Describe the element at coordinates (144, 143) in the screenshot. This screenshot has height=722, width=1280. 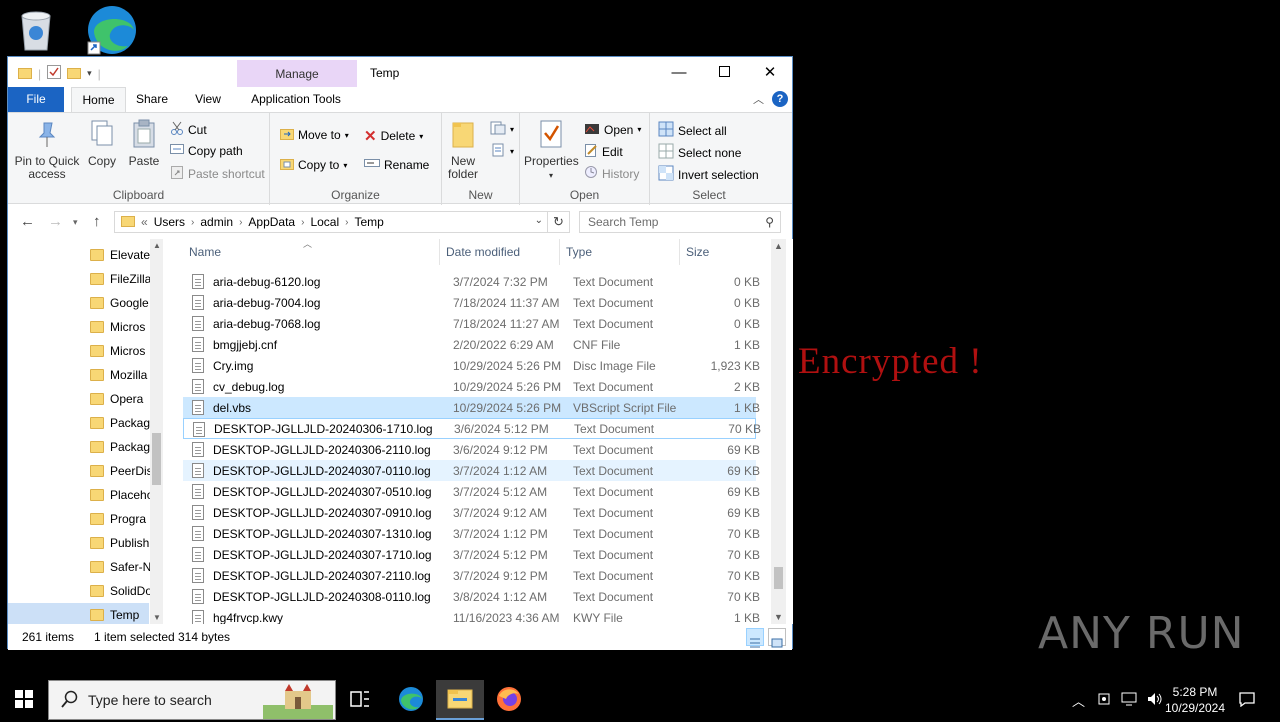
I see `paste-button: Paste` at that location.